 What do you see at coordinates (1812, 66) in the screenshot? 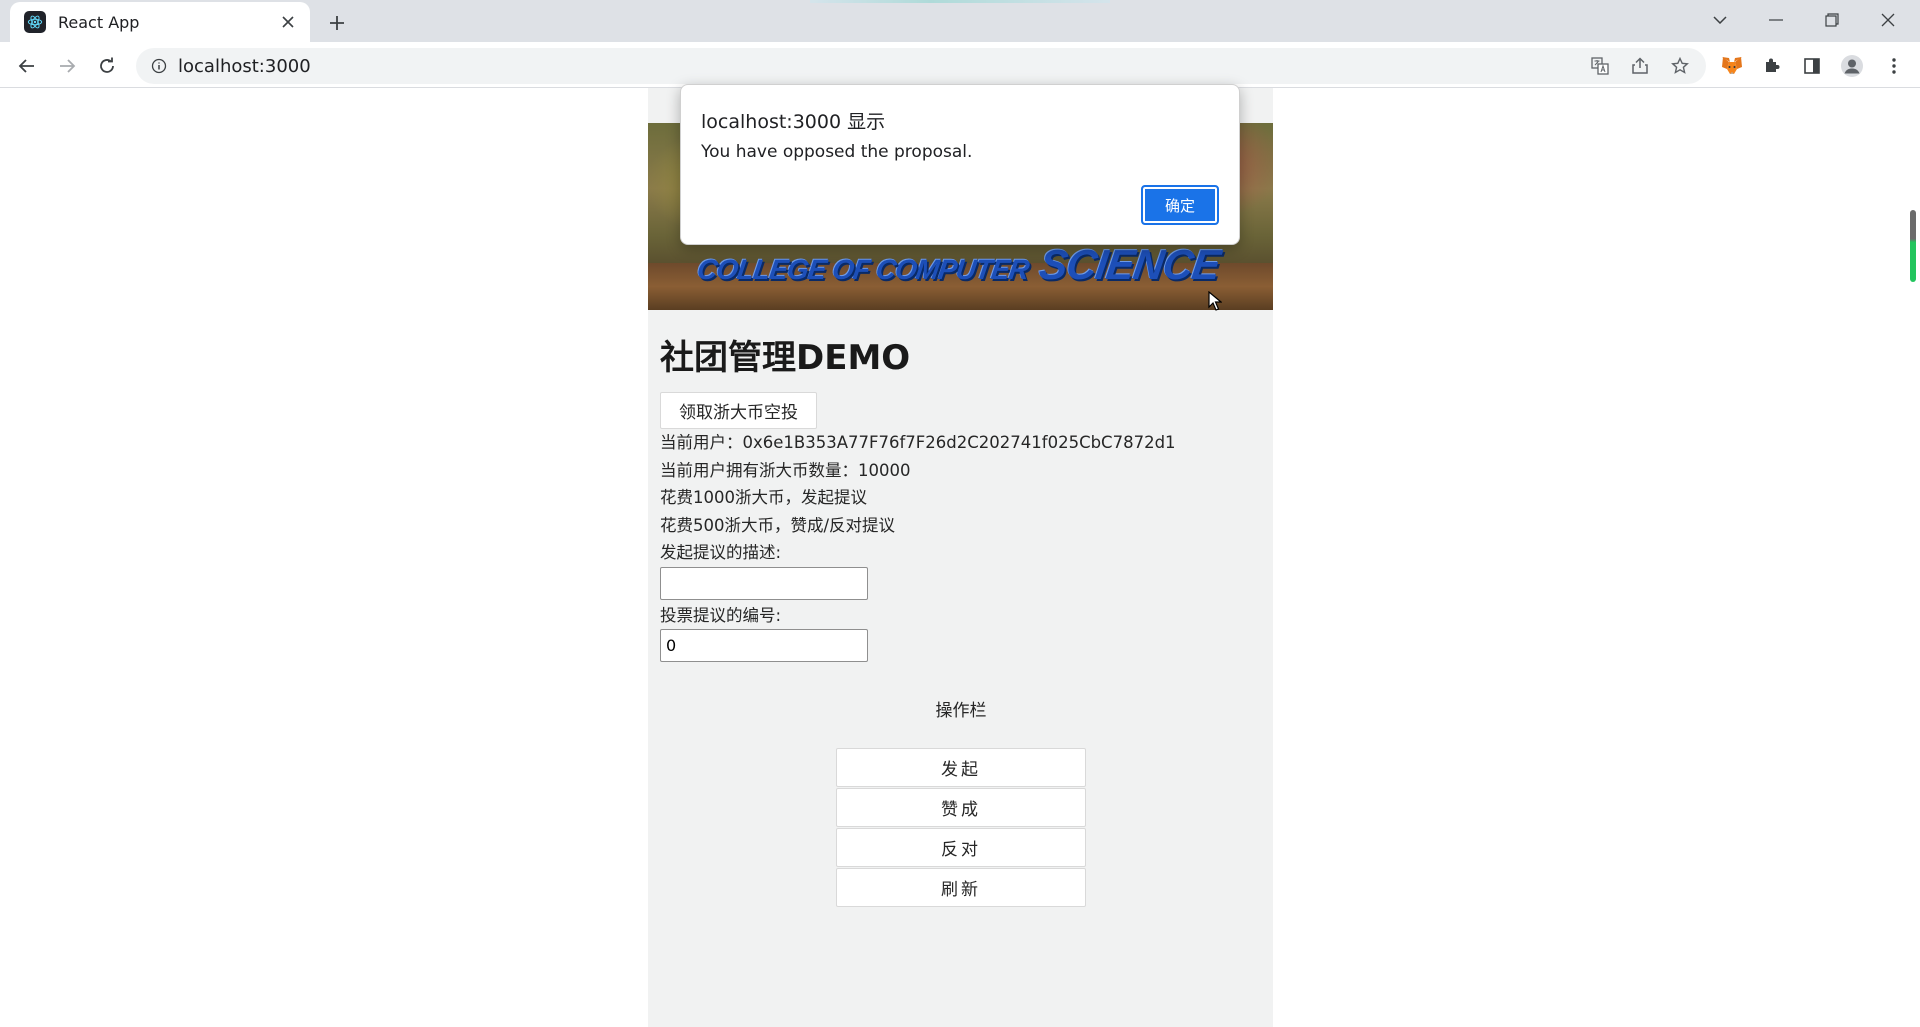
I see `side-panel-icon` at bounding box center [1812, 66].